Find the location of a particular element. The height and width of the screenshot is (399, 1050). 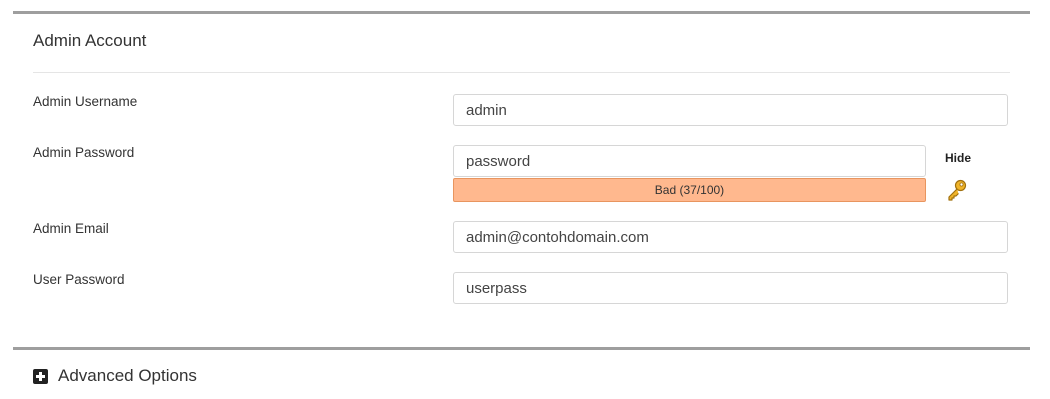

advanced-options-label: Advanced Options is located at coordinates (127, 375).